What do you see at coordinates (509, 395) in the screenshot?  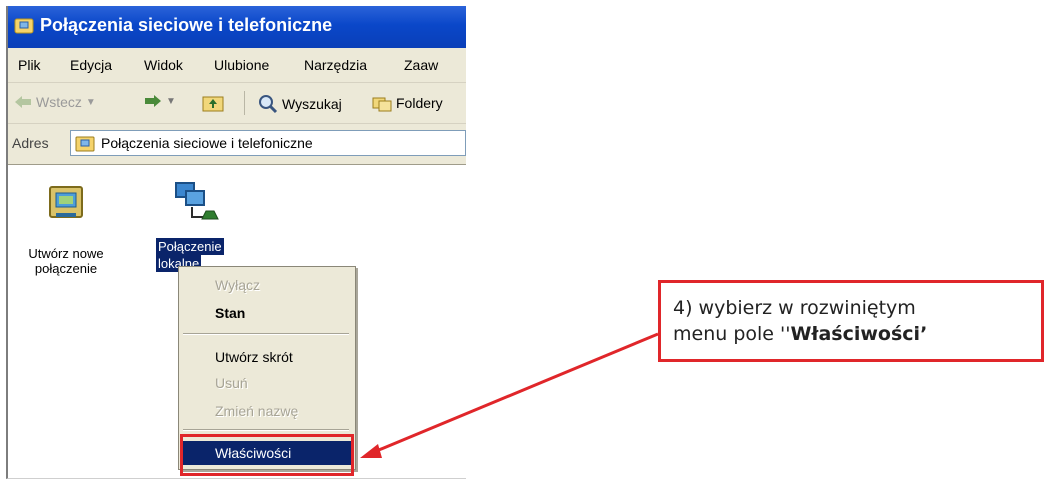 I see `instruction-arrow` at bounding box center [509, 395].